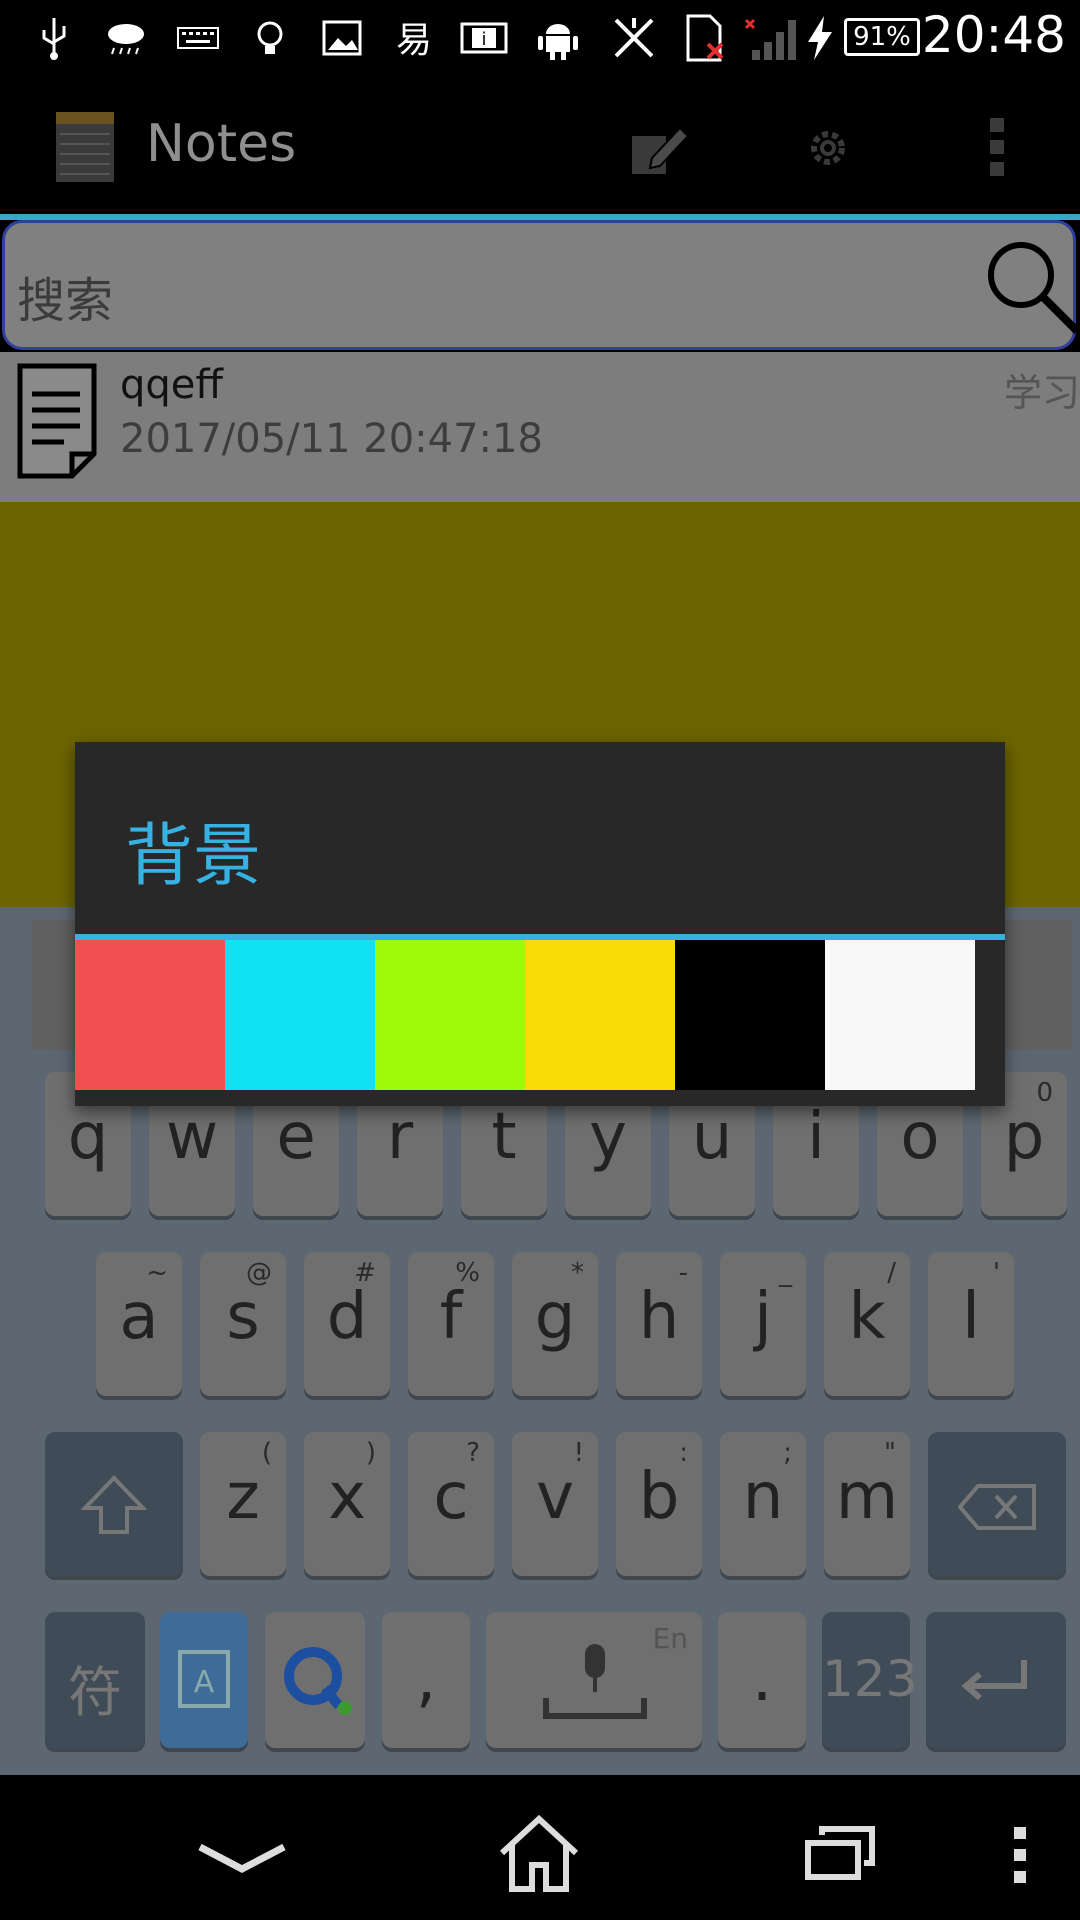 The image size is (1080, 1920). I want to click on key-n: ; n, so click(763, 1504).